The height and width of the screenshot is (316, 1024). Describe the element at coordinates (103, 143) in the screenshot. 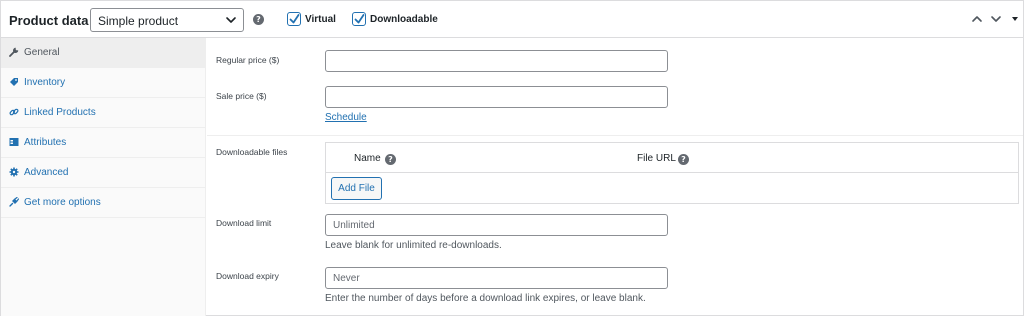

I see `tab-attributes: Attributes` at that location.